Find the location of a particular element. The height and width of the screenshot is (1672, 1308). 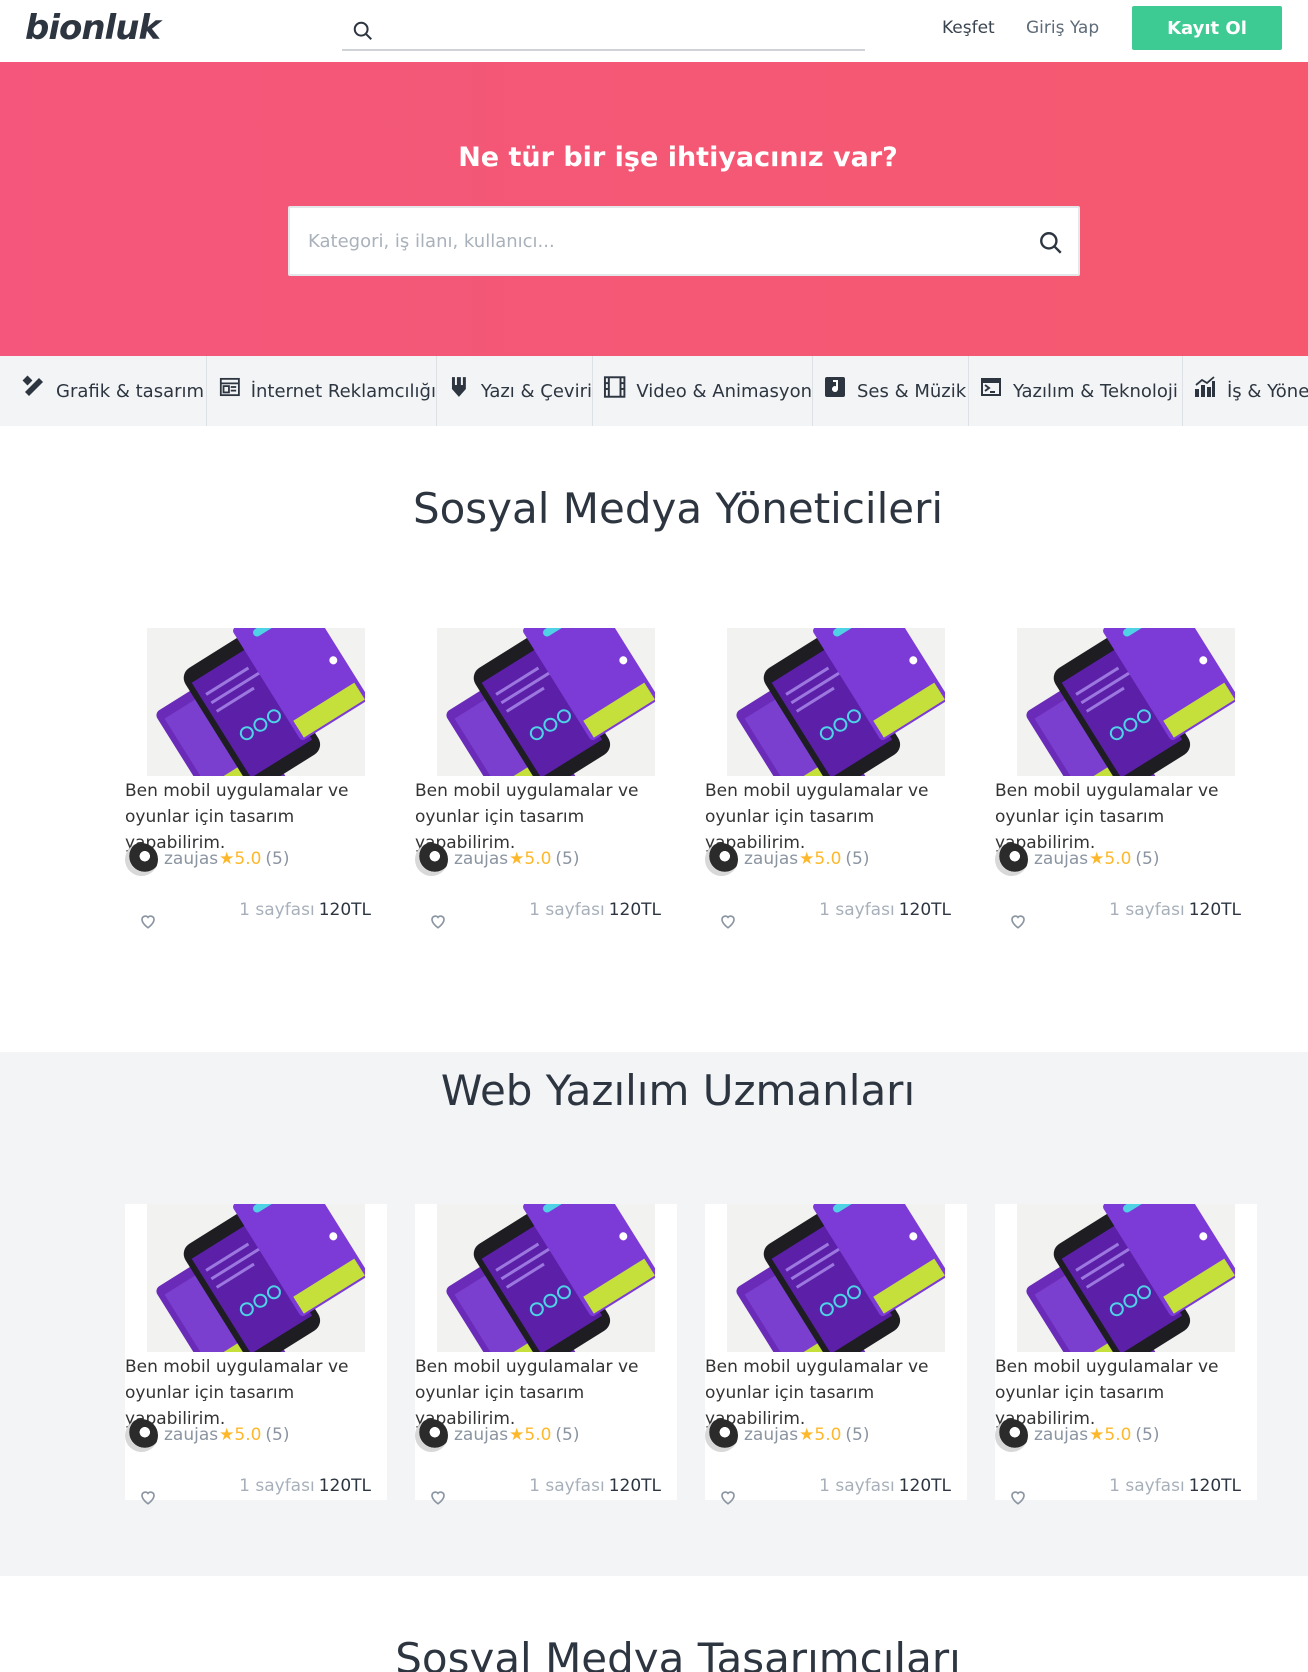

signup-button: Kayıt Ol is located at coordinates (1207, 28).